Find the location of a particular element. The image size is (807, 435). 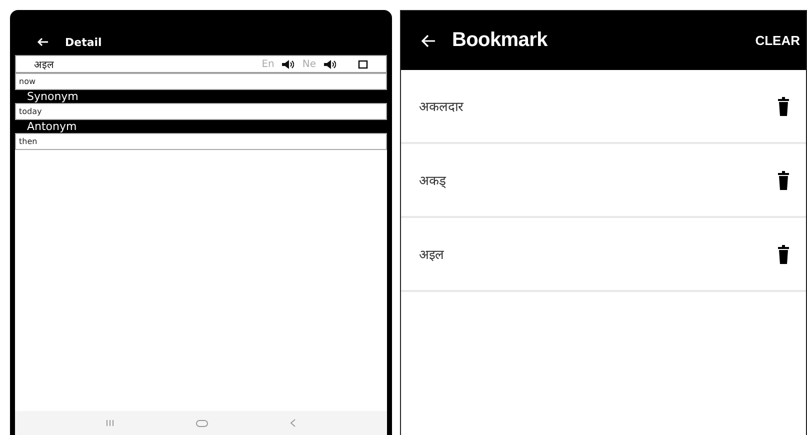

bookmark-item: अकड् is located at coordinates (603, 181).